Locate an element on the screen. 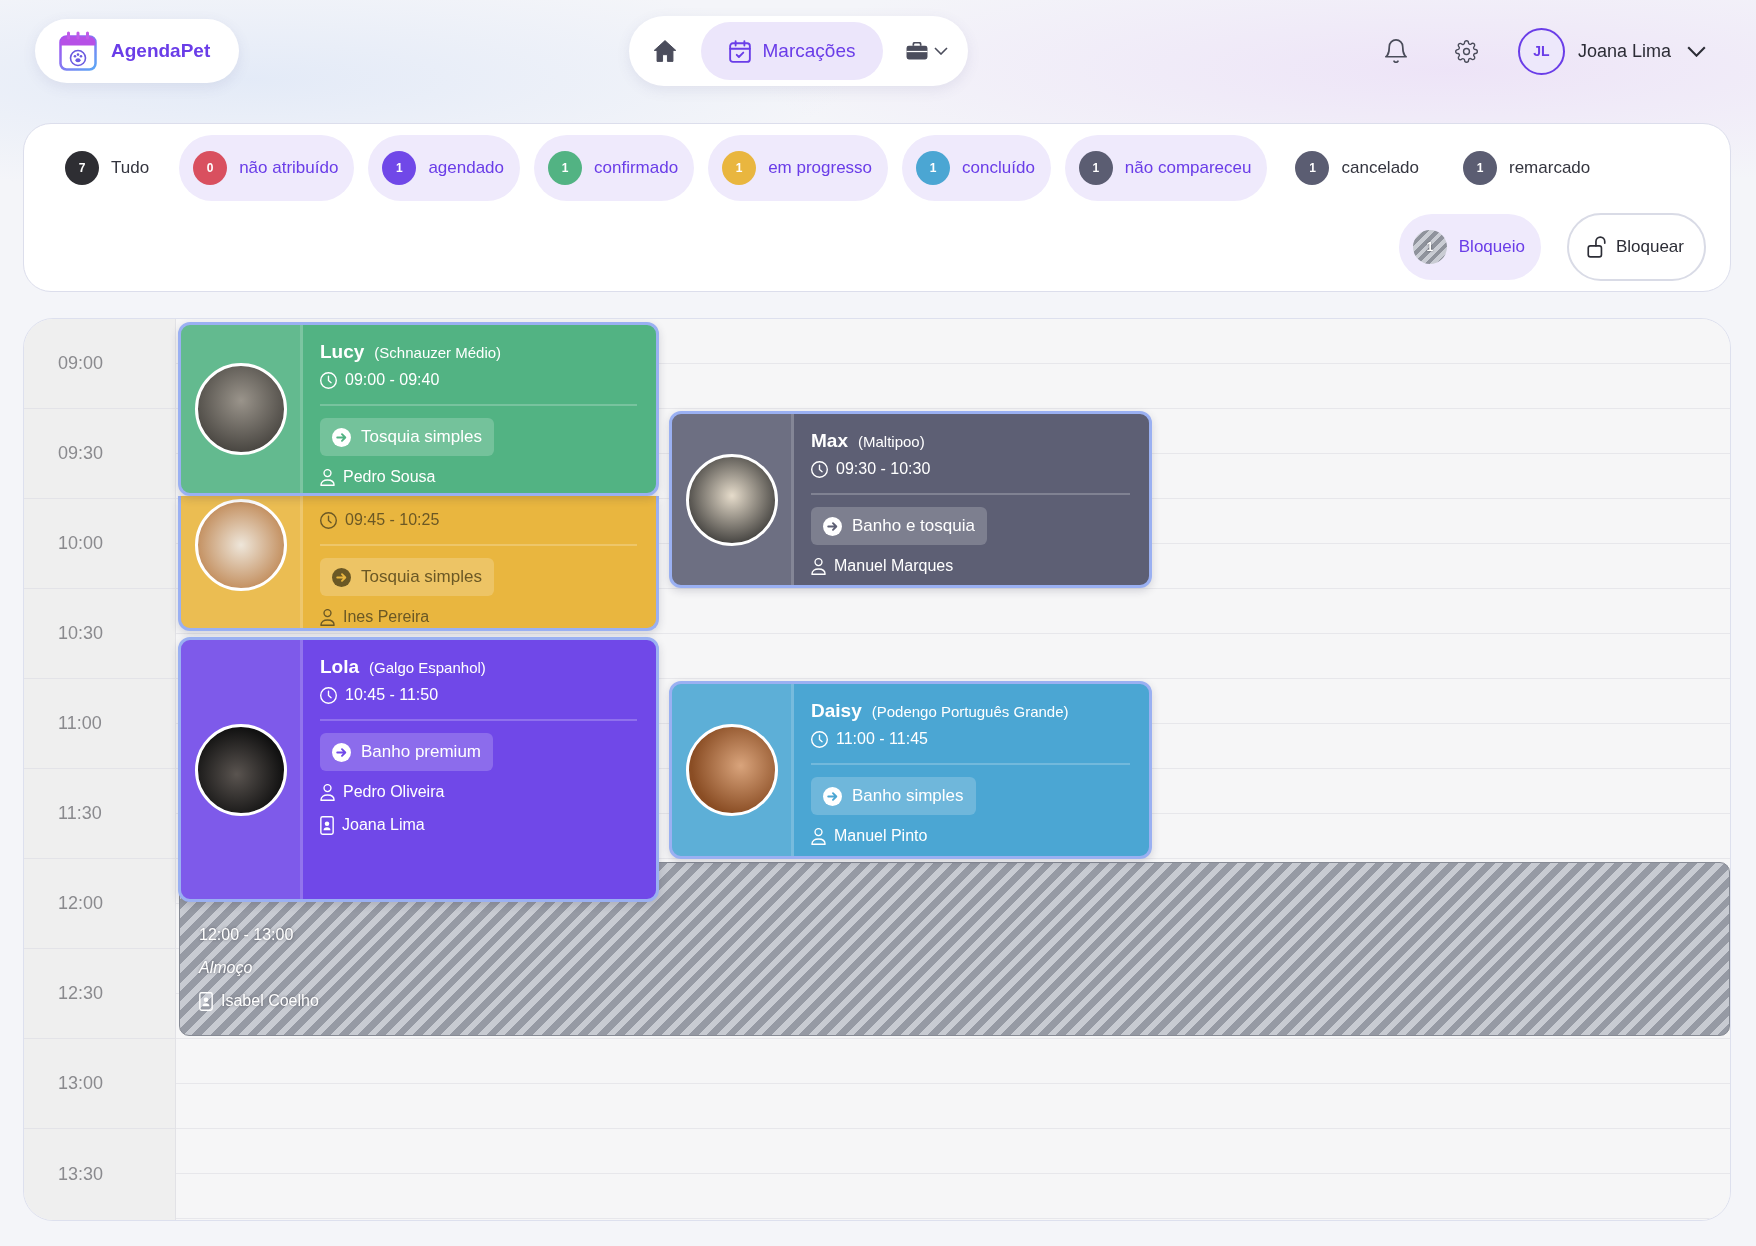  user-avatar: JL is located at coordinates (1541, 51).